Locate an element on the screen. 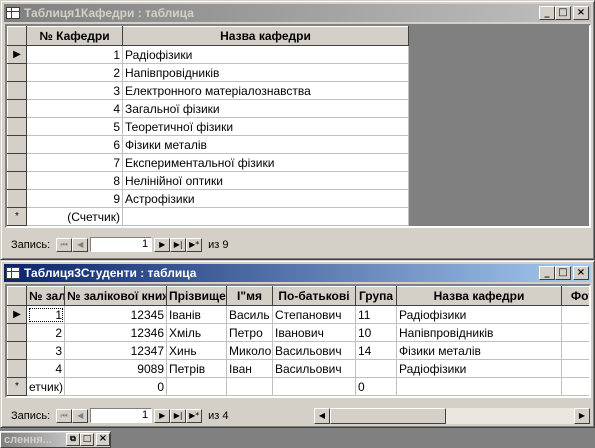  table-row: 9 Астрофізики is located at coordinates (208, 198).